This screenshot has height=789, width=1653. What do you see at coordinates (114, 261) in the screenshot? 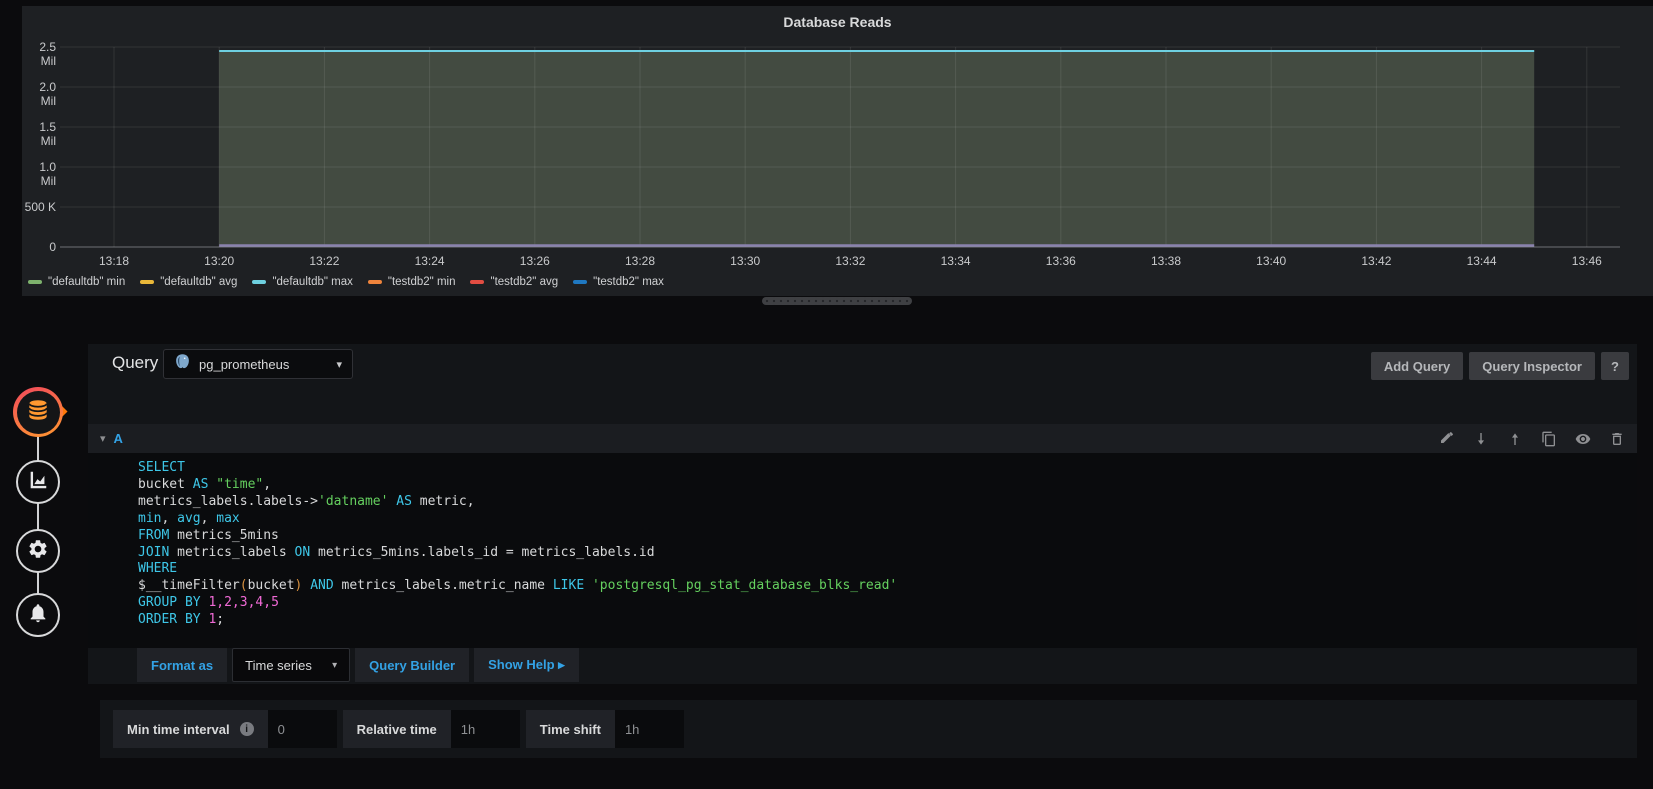
I see `x-tick-label: 13:18` at bounding box center [114, 261].